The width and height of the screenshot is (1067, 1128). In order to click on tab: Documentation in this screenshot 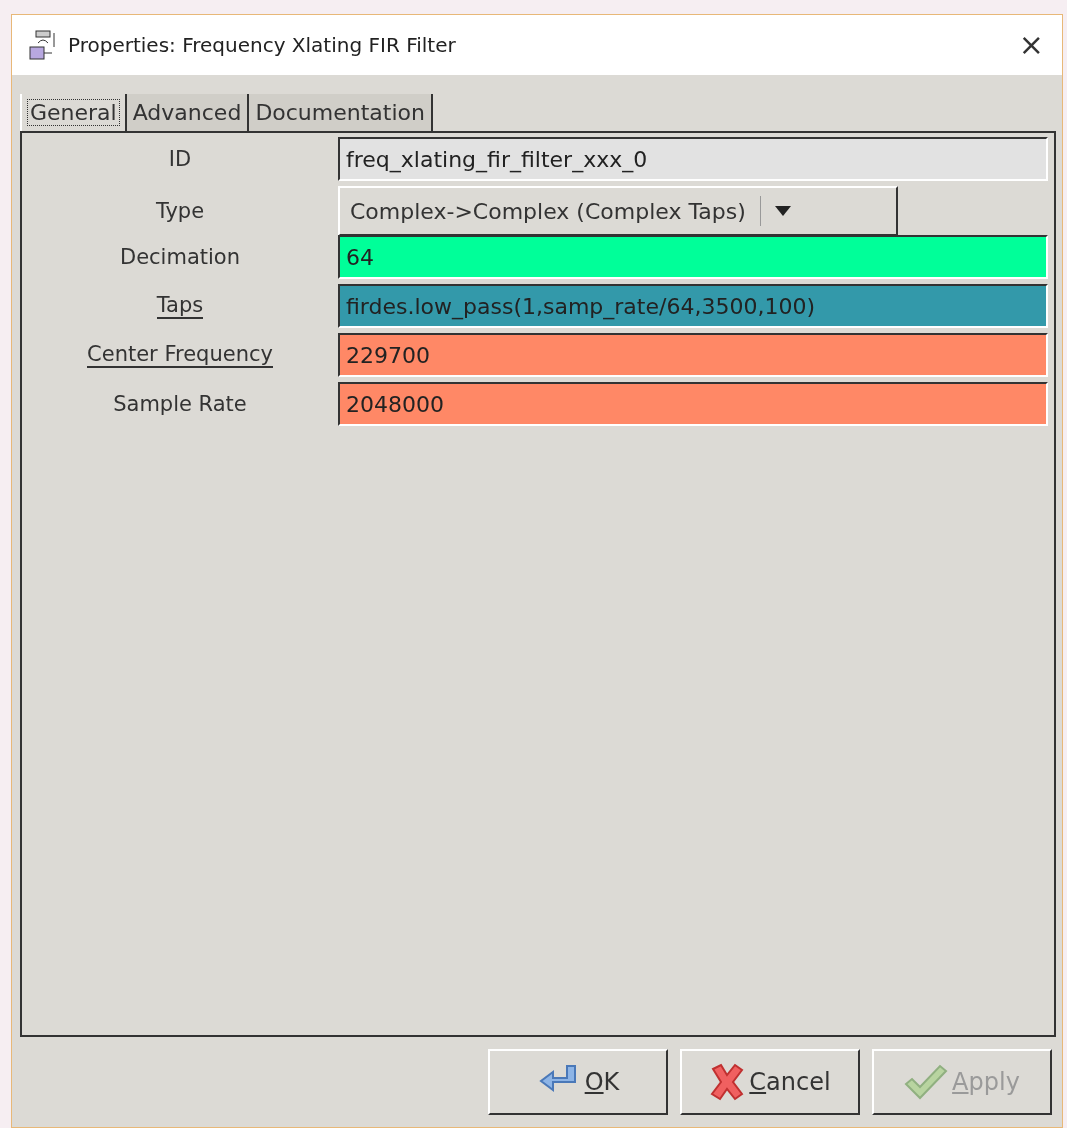, I will do `click(341, 112)`.